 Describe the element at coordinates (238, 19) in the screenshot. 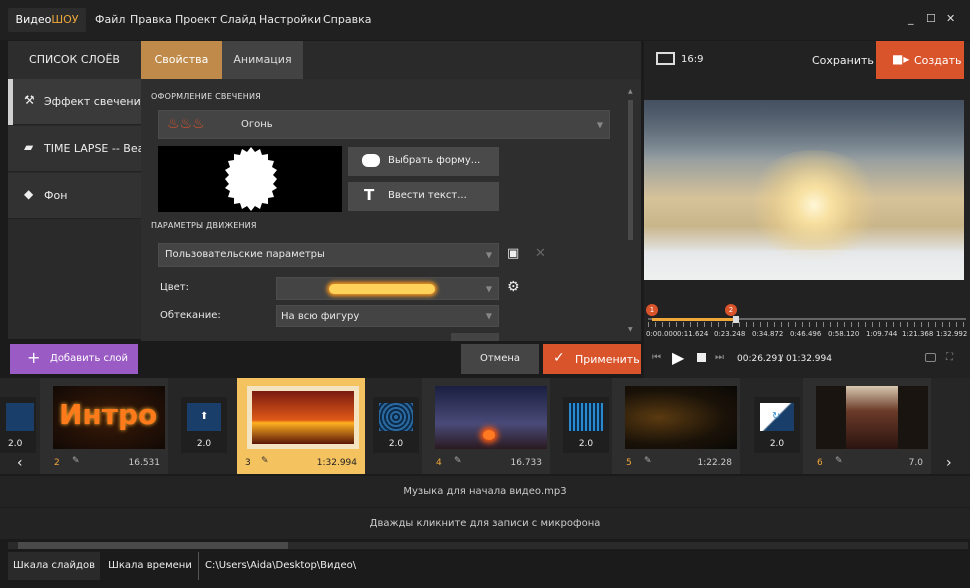

I see `menu-slide: Слайд` at that location.